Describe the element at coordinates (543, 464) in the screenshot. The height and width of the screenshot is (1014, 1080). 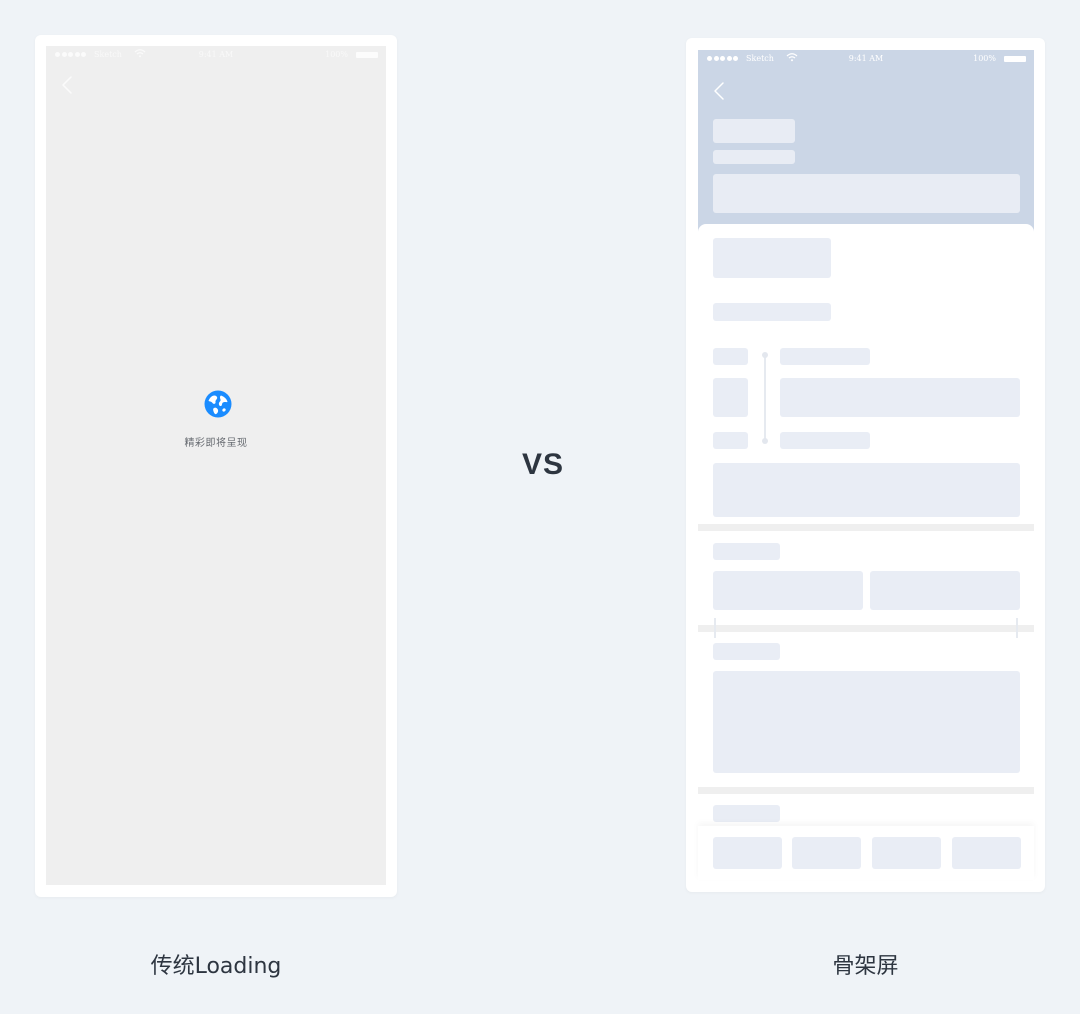
I see `vs-label: VS` at that location.